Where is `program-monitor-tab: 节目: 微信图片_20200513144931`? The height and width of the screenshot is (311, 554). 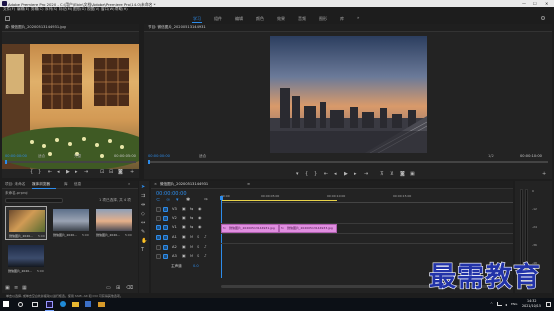
program-monitor-tab: 节目: 微信图片_20200513144931 is located at coordinates (177, 28).